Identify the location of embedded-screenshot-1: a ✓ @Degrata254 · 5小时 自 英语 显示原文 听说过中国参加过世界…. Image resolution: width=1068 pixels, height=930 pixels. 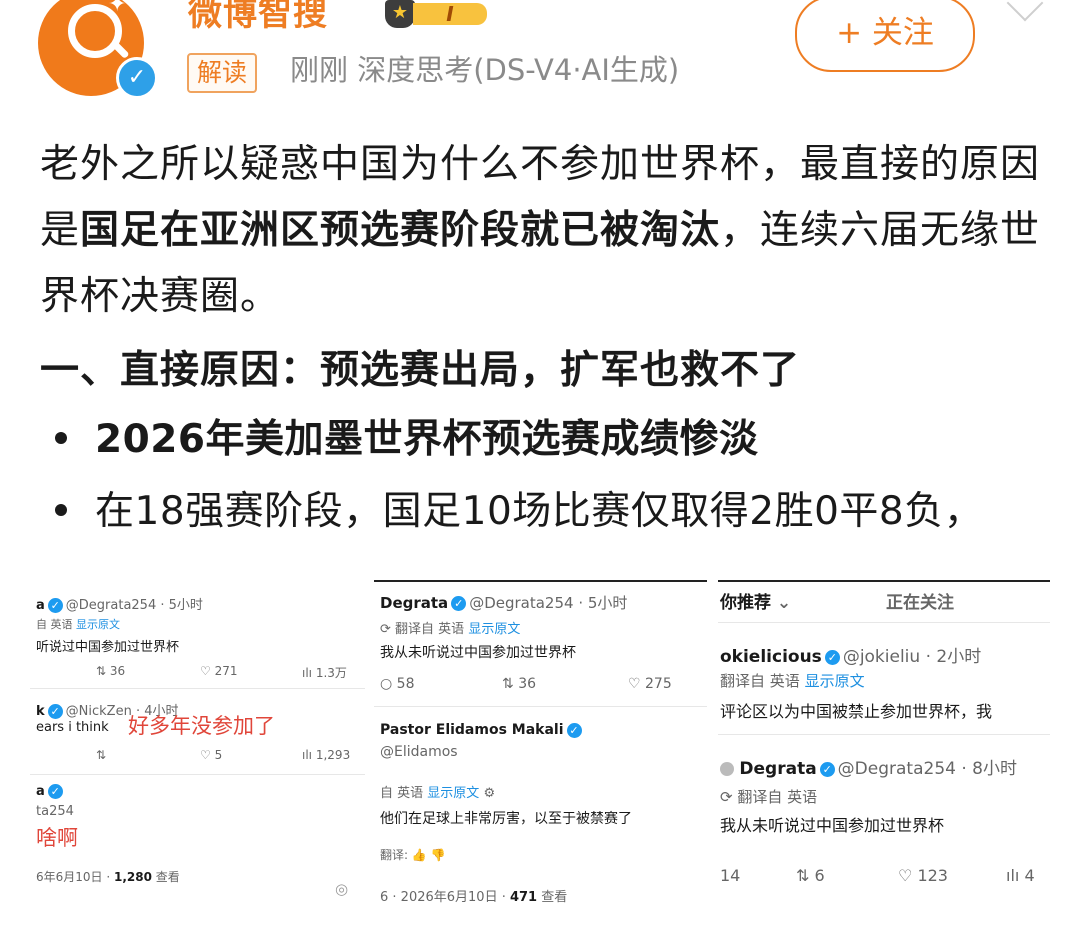
(197, 741).